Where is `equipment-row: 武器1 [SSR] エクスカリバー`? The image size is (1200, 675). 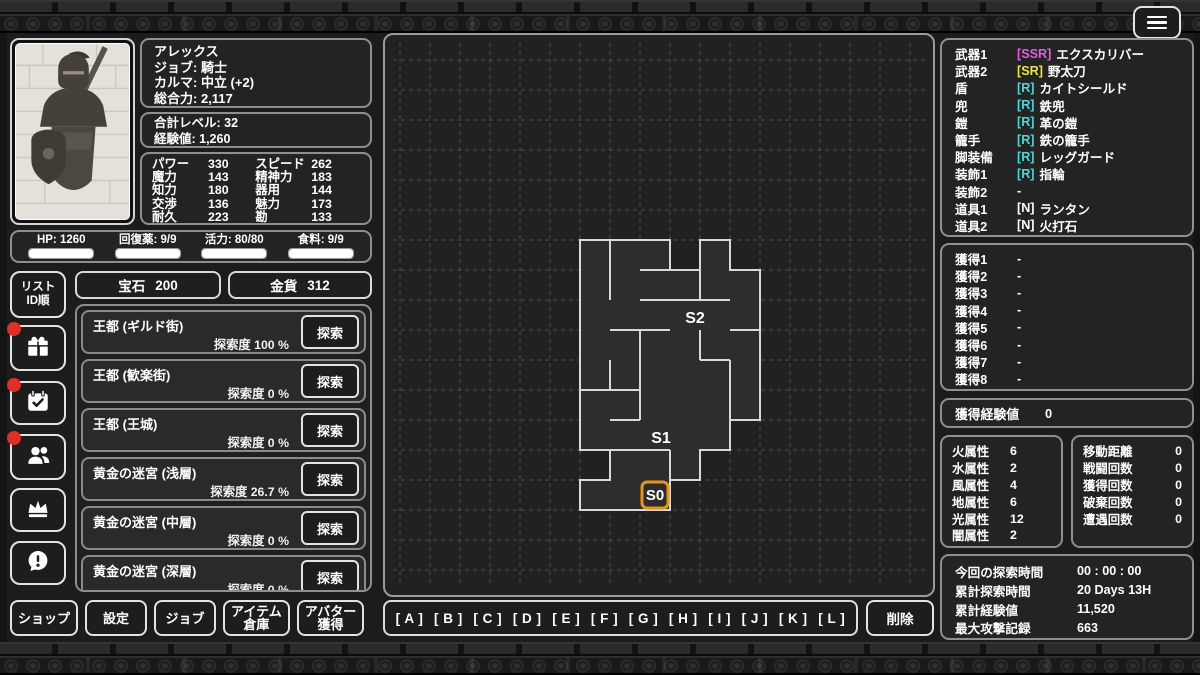
equipment-row: 武器1 [SSR] エクスカリバー is located at coordinates (1067, 54).